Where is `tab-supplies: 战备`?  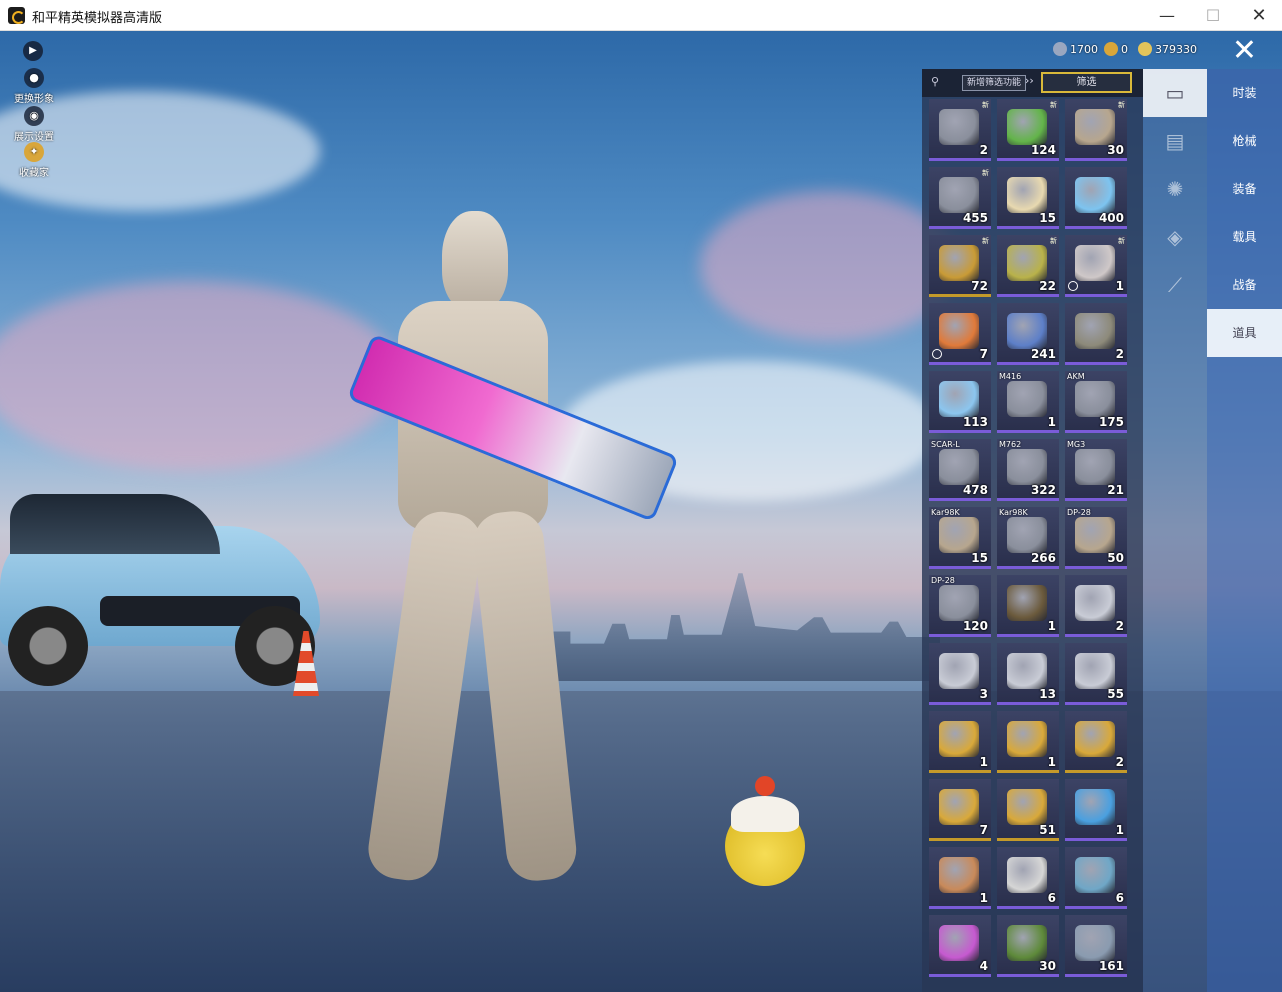
tab-supplies: 战备 is located at coordinates (1244, 285).